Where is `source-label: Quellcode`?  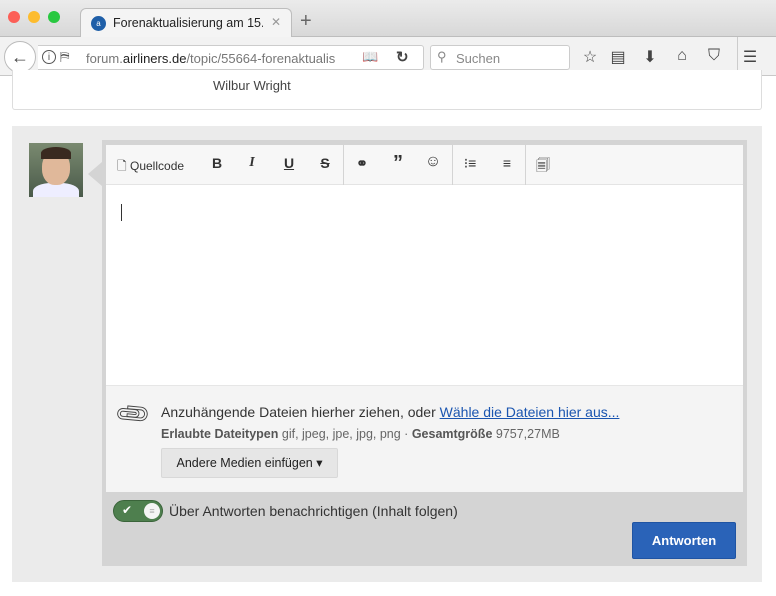
source-label: Quellcode is located at coordinates (157, 166).